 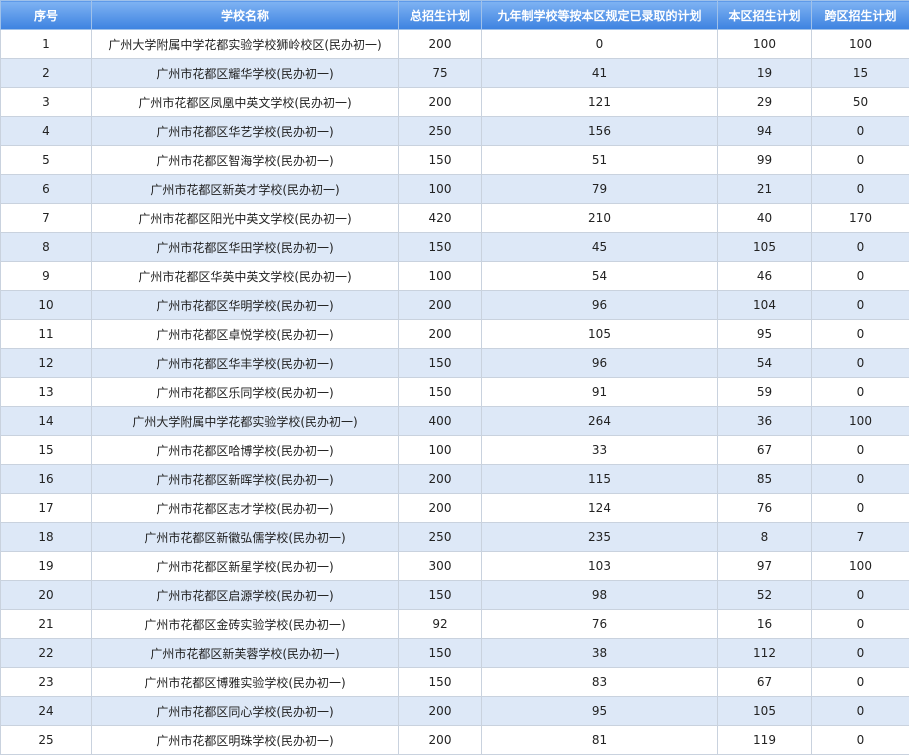 What do you see at coordinates (245, 740) in the screenshot?
I see `cell-school-name: 广州市花都区明珠学校(民办初一)` at bounding box center [245, 740].